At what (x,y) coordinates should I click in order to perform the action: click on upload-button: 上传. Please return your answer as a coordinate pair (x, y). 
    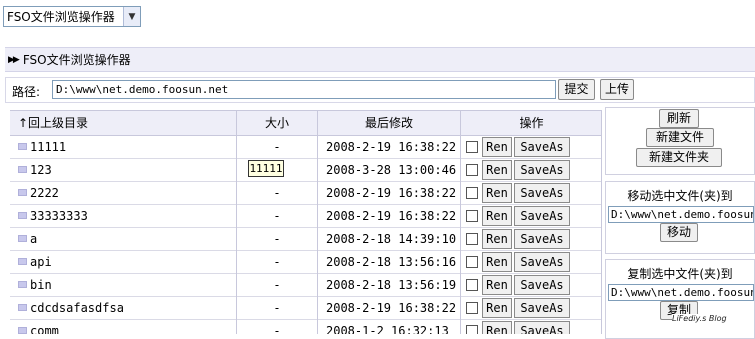
    Looking at the image, I should click on (617, 89).